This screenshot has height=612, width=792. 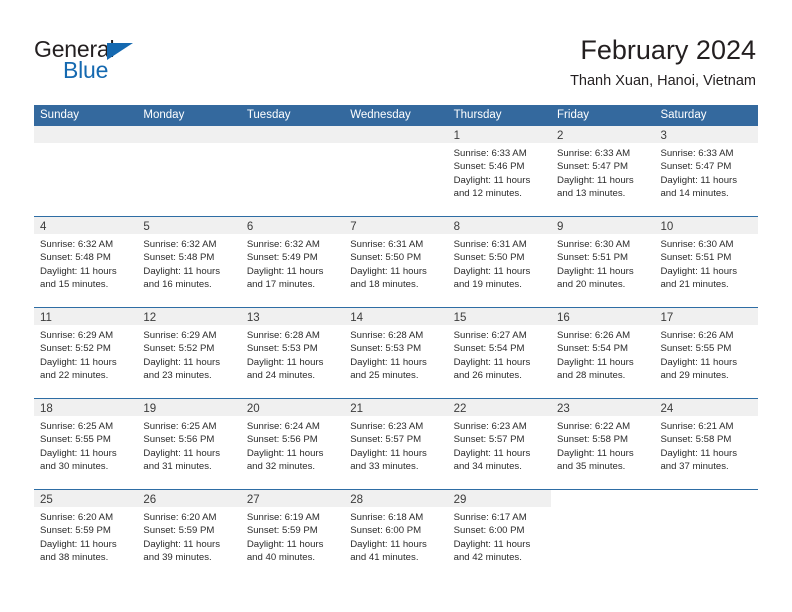 What do you see at coordinates (594, 426) in the screenshot?
I see `sunrise-text: Sunrise: 6:22 AM` at bounding box center [594, 426].